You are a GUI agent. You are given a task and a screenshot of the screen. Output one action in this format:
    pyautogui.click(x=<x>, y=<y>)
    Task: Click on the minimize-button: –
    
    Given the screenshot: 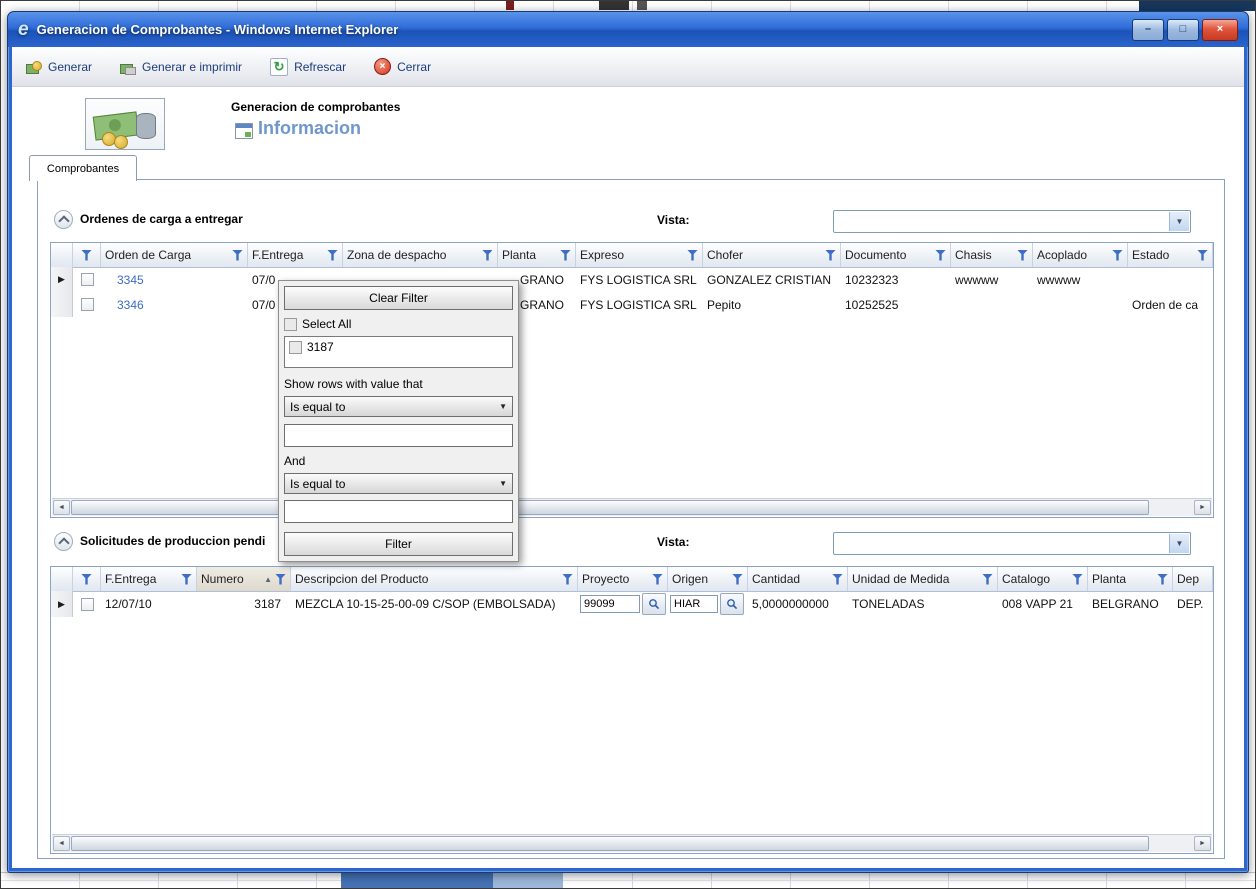 What is the action you would take?
    pyautogui.click(x=1148, y=29)
    